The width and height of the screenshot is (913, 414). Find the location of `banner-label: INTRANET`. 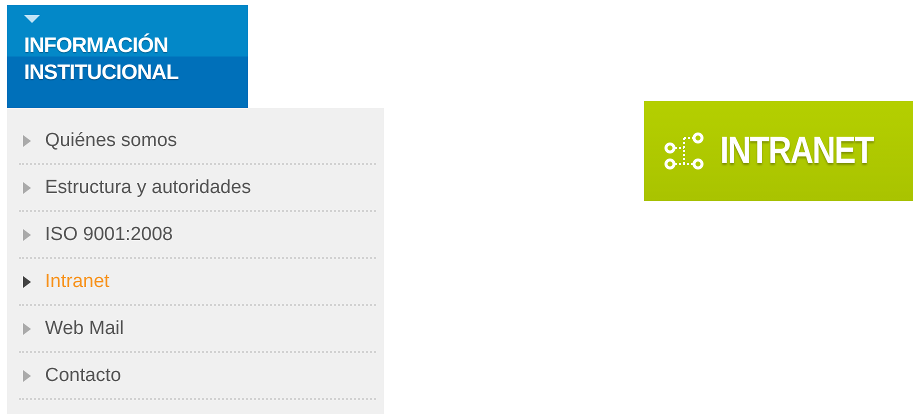

banner-label: INTRANET is located at coordinates (797, 151).